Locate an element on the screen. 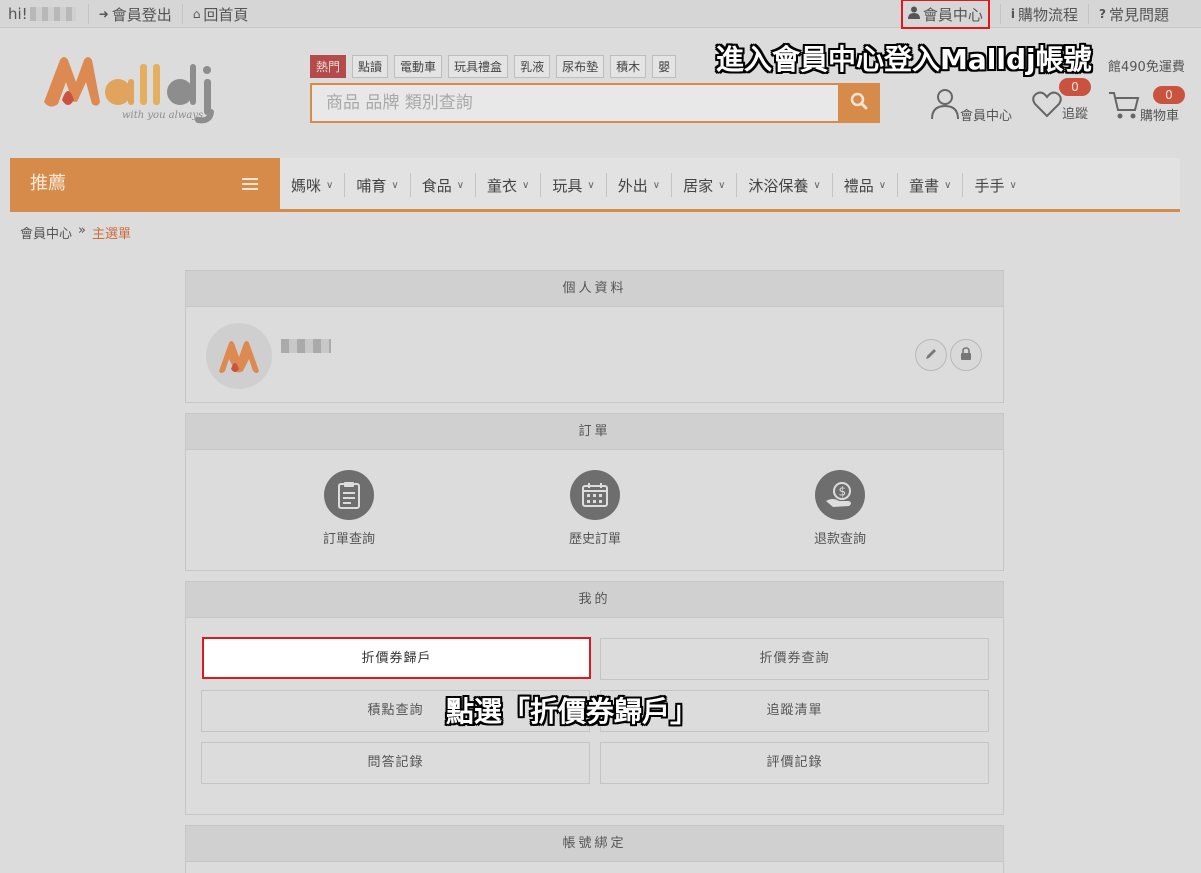 The height and width of the screenshot is (873, 1201). nav-category: 手手 ∨ is located at coordinates (995, 185).